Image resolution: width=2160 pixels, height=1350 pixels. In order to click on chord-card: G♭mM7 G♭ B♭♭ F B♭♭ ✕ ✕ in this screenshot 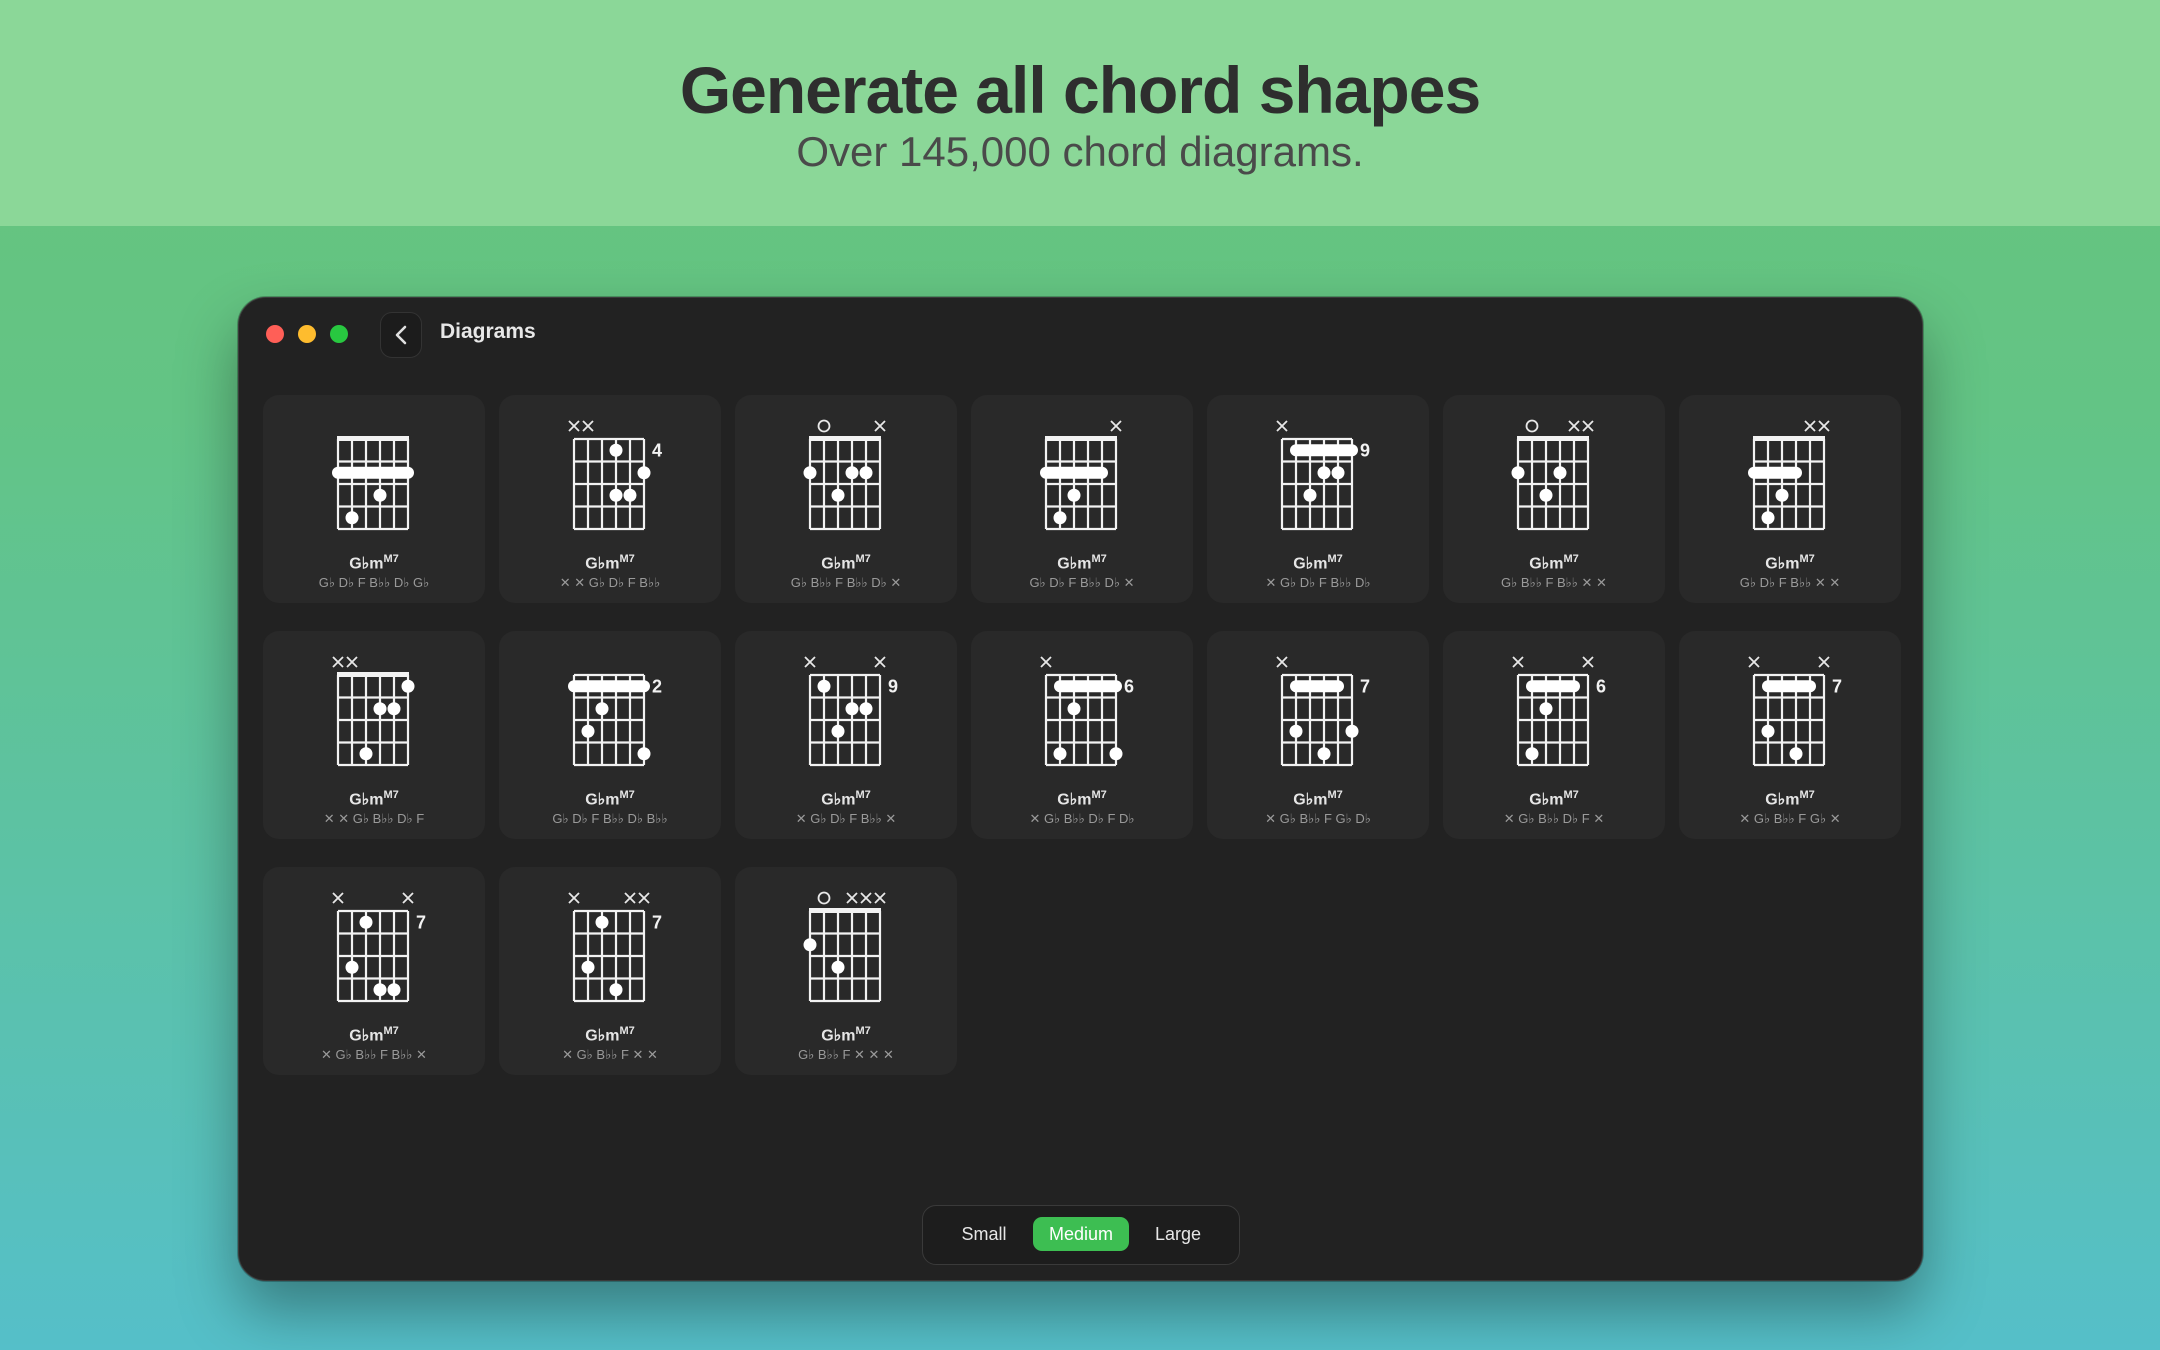, I will do `click(1554, 499)`.